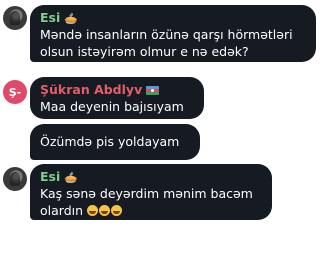 Image resolution: width=320 pixels, height=279 pixels. What do you see at coordinates (166, 34) in the screenshot?
I see `message-text-line: Məndə insanların özünə qarşı hörmətləri` at bounding box center [166, 34].